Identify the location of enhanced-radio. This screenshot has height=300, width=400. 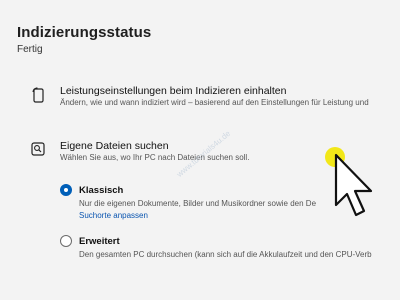
(66, 241).